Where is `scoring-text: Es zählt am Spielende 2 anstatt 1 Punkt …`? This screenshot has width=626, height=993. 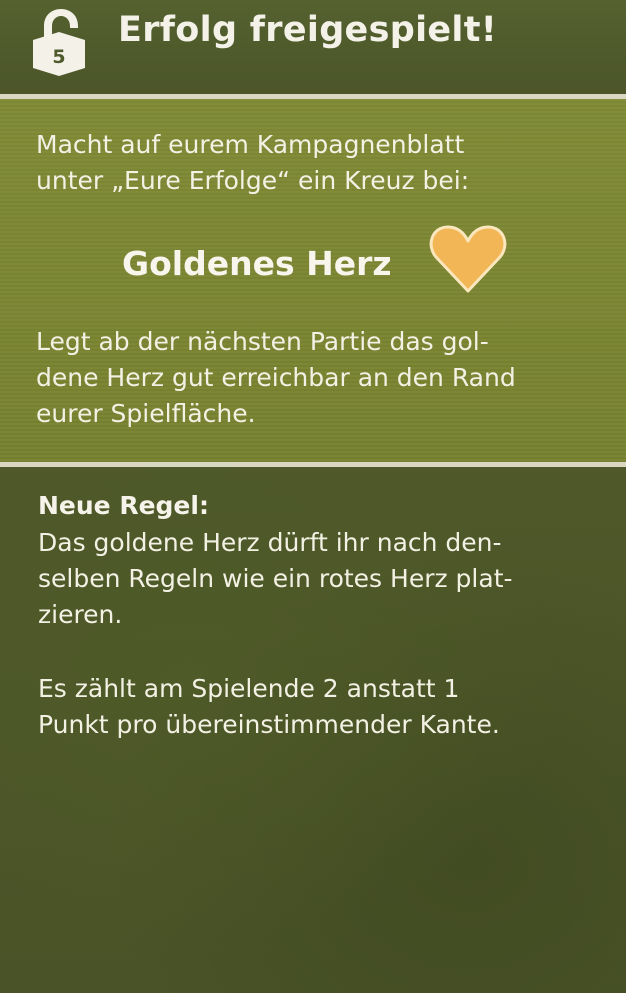 scoring-text: Es zählt am Spielende 2 anstatt 1 Punkt … is located at coordinates (318, 707).